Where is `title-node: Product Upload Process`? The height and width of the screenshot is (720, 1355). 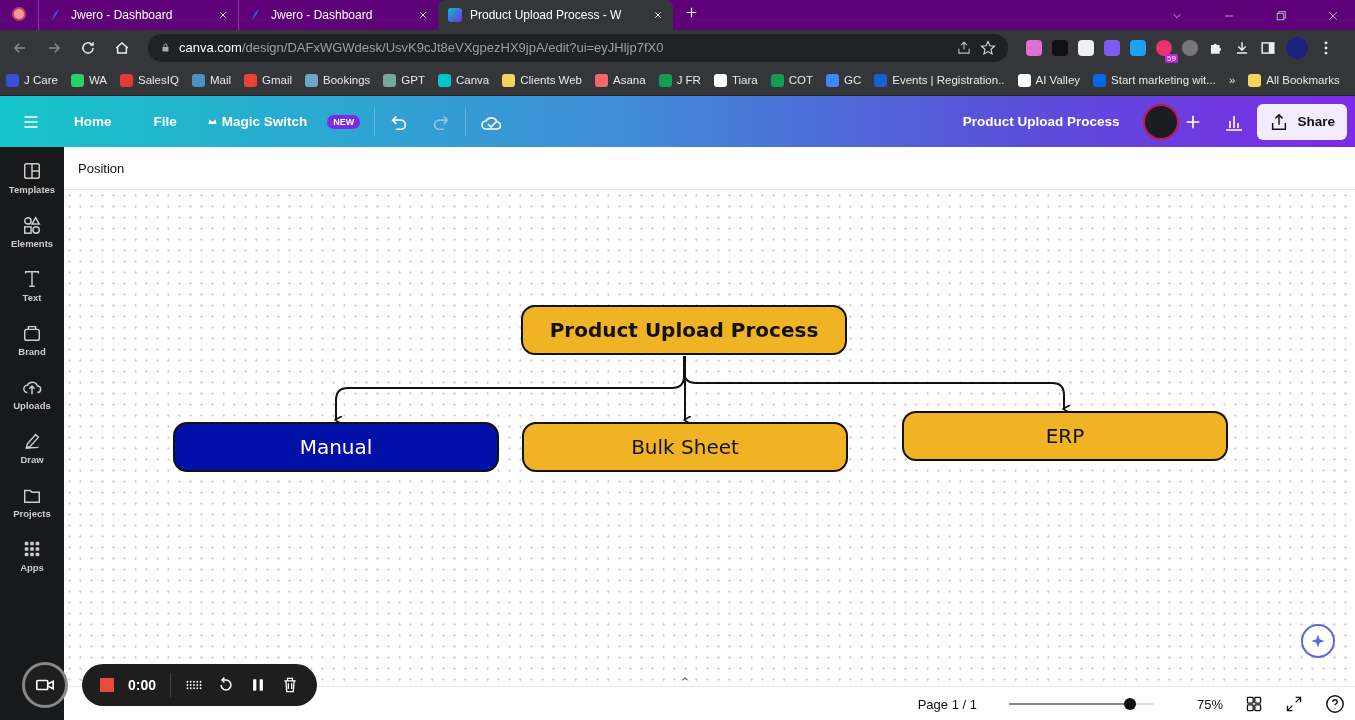 title-node: Product Upload Process is located at coordinates (684, 330).